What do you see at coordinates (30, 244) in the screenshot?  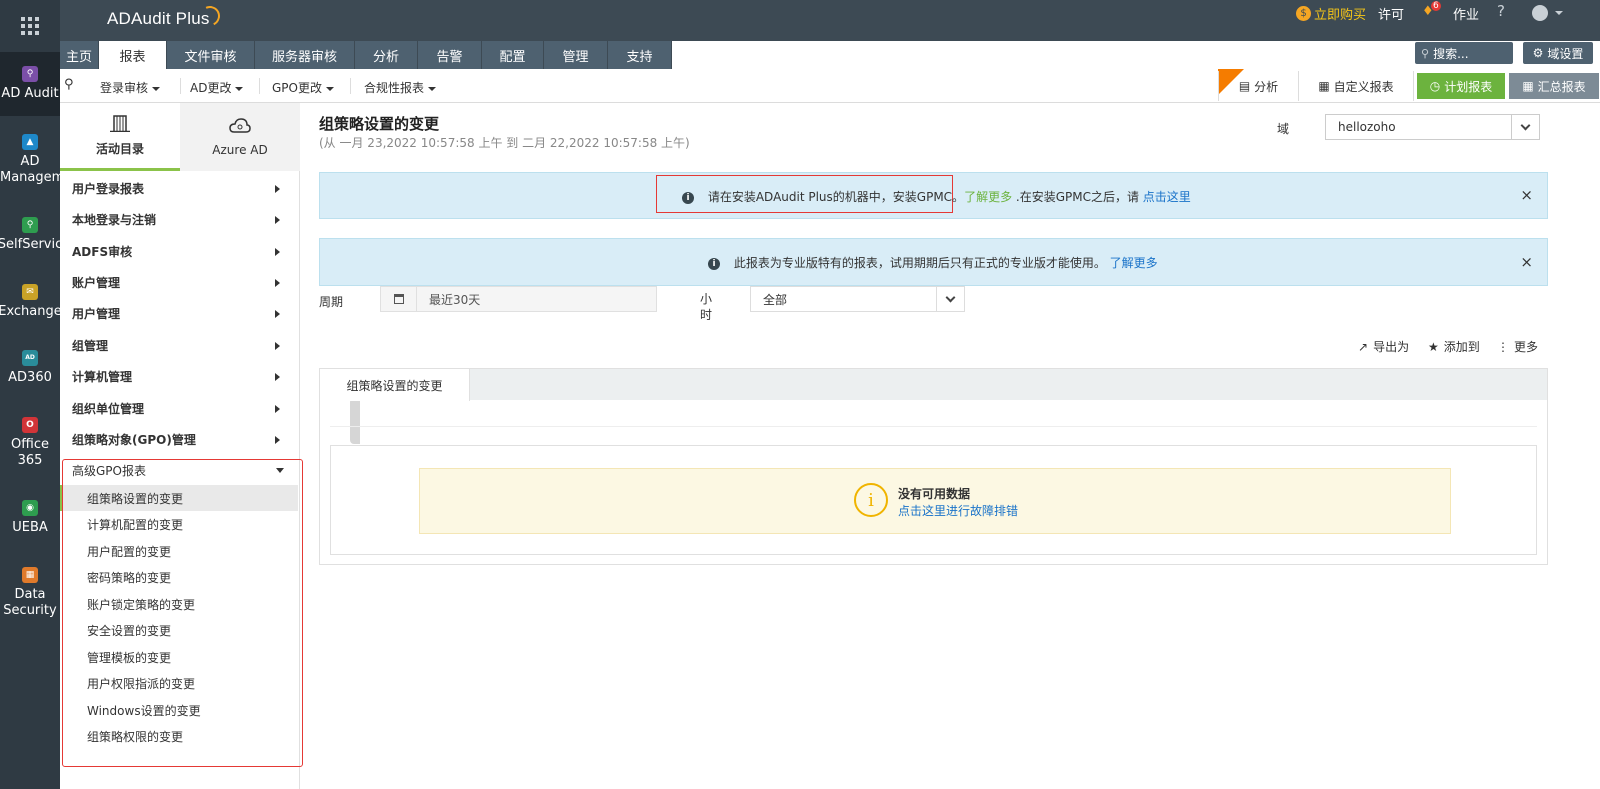 I see `rail-label: SelfServic` at bounding box center [30, 244].